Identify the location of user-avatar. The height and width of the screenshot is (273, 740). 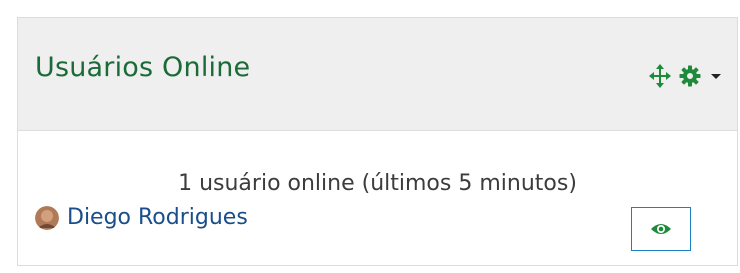
(47, 217).